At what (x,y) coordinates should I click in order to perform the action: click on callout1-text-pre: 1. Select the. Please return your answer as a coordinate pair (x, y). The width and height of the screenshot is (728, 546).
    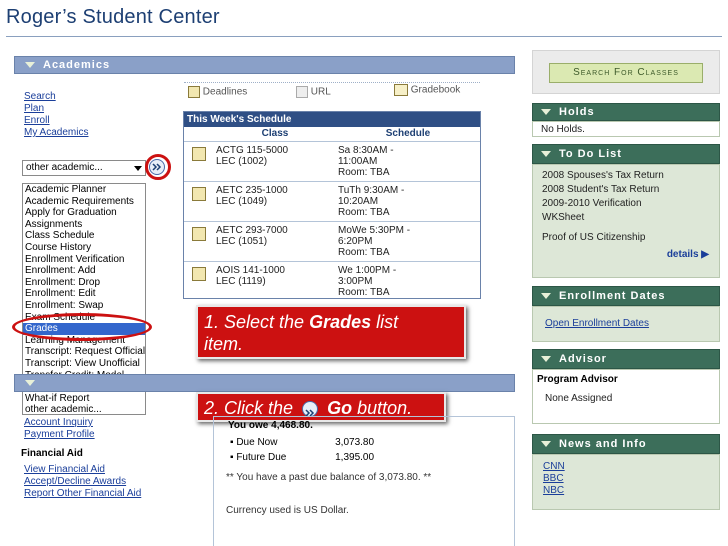
    Looking at the image, I should click on (257, 322).